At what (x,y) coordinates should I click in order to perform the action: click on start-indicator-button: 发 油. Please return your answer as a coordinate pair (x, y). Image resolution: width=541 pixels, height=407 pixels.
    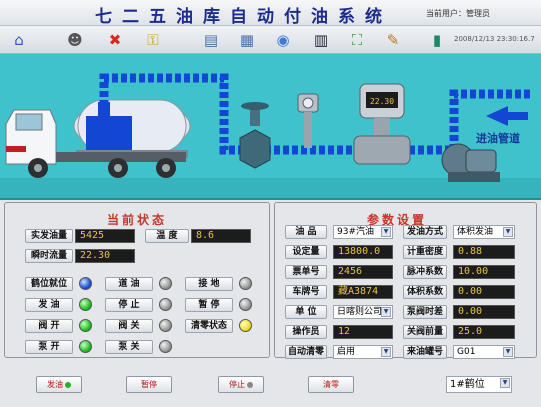
    Looking at the image, I should click on (49, 305).